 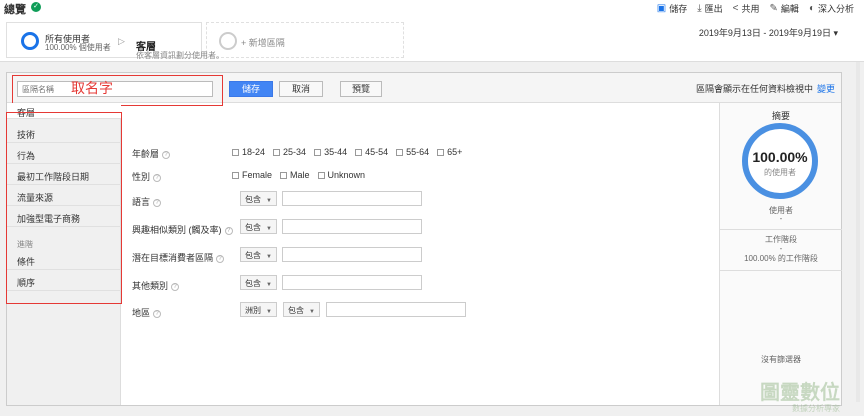 I want to click on language-label: 語言?, so click(x=147, y=201).